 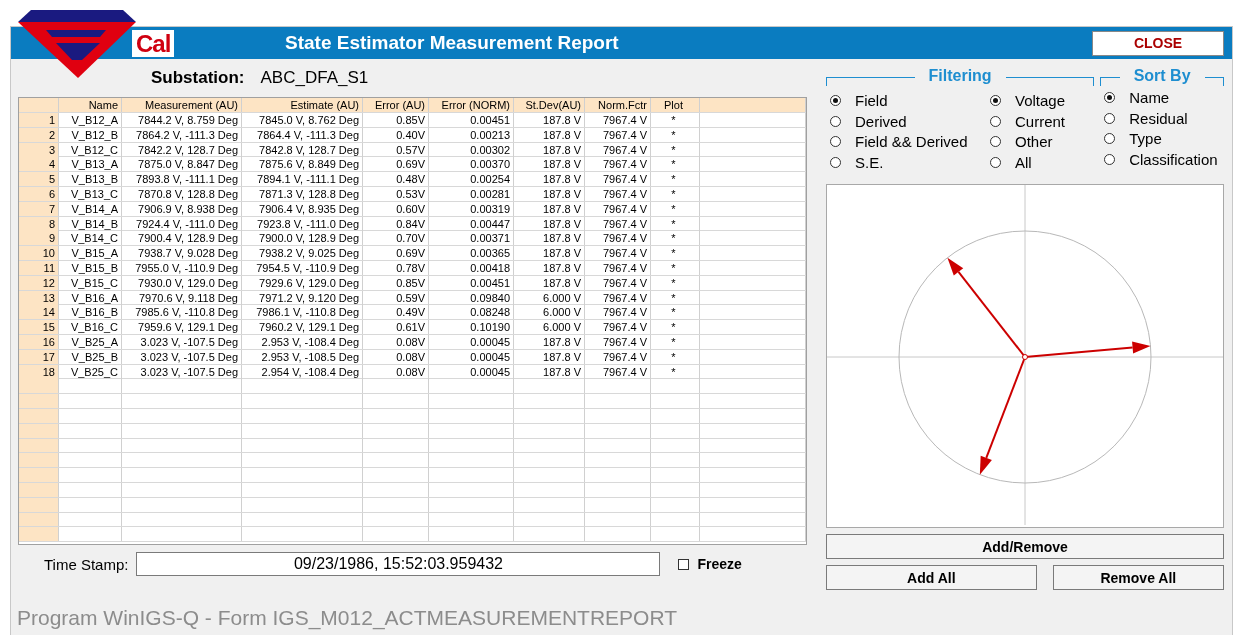 What do you see at coordinates (618, 105) in the screenshot?
I see `column-header: Norm.Fctr` at bounding box center [618, 105].